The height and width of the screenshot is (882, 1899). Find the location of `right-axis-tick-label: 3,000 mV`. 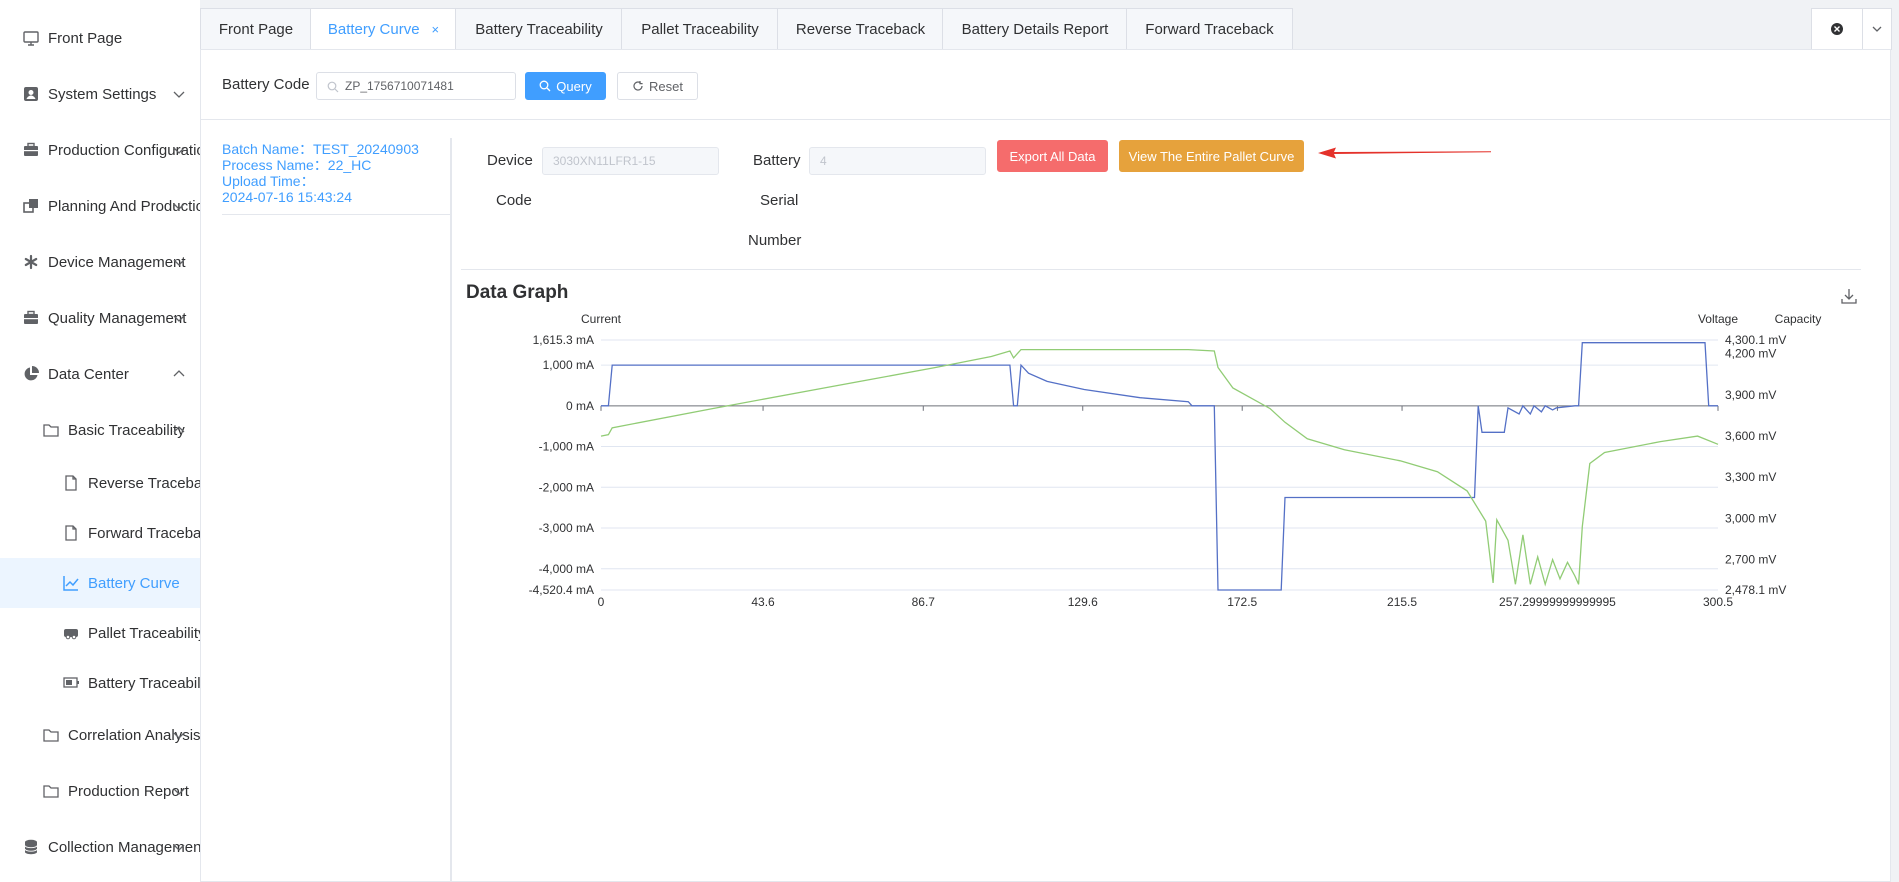

right-axis-tick-label: 3,000 mV is located at coordinates (1750, 518).